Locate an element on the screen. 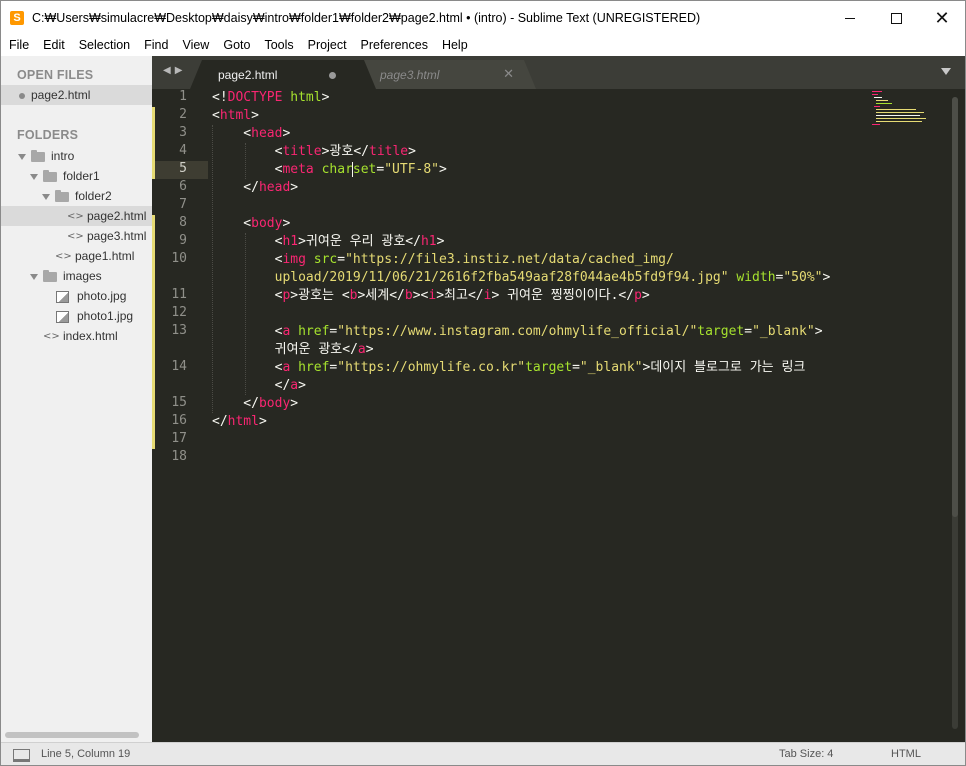  code-token: = is located at coordinates (341, 259).